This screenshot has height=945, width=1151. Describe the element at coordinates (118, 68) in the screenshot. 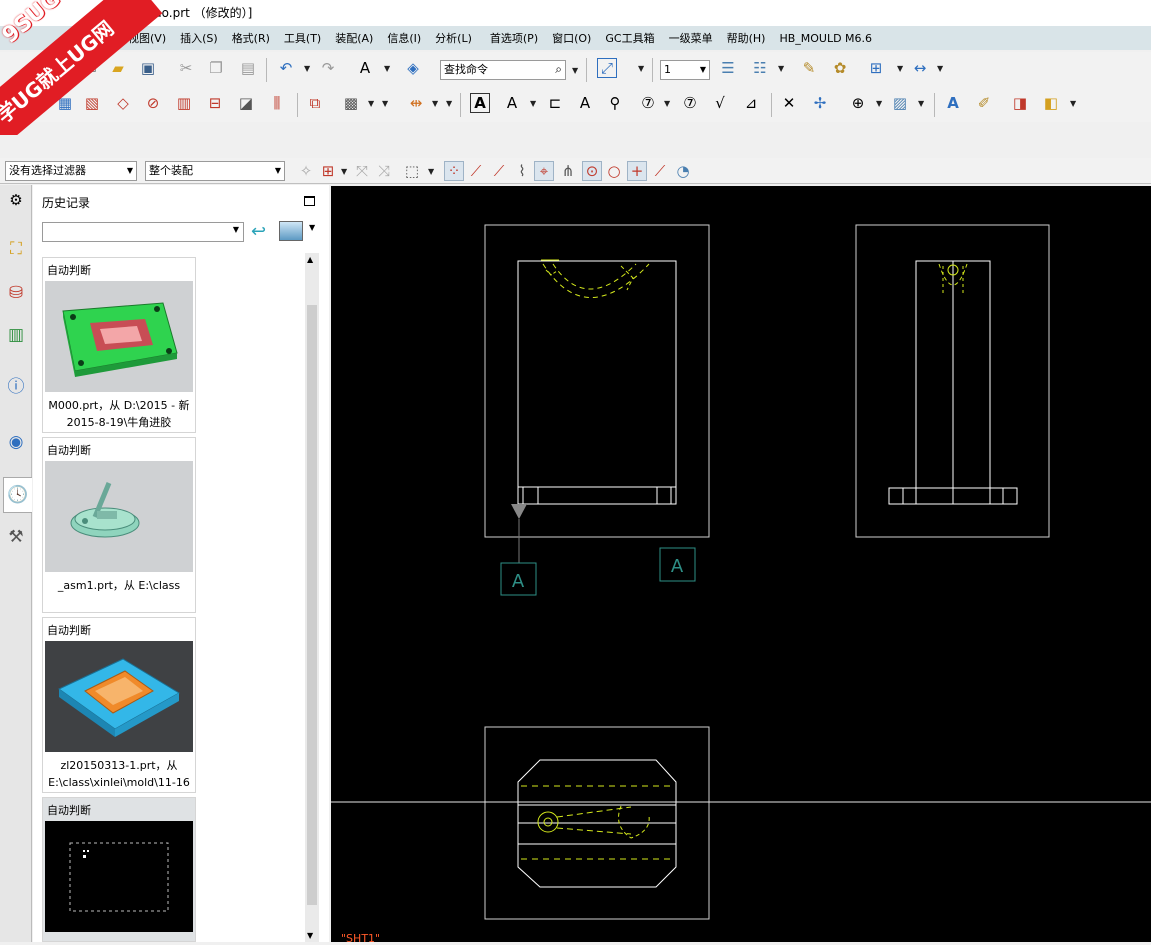

I see `open-folder-icon: ▰` at that location.